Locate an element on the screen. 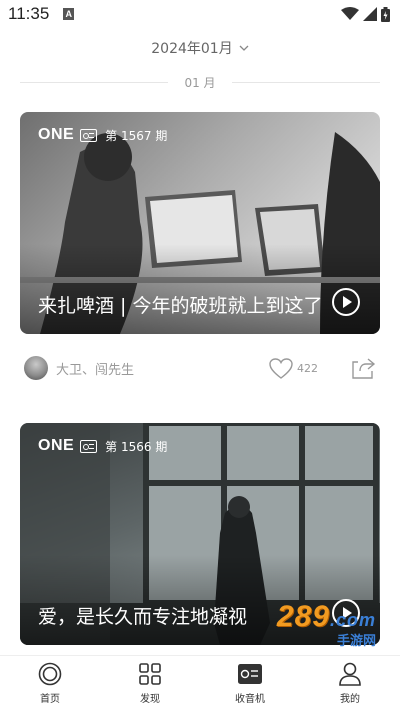 This screenshot has width=400, height=711. month-label: 2024年01月 is located at coordinates (192, 49).